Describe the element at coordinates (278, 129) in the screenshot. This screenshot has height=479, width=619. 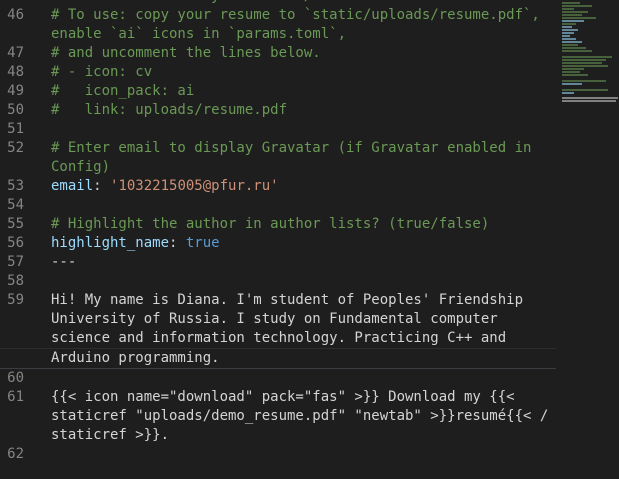
I see `code-line: 51` at that location.